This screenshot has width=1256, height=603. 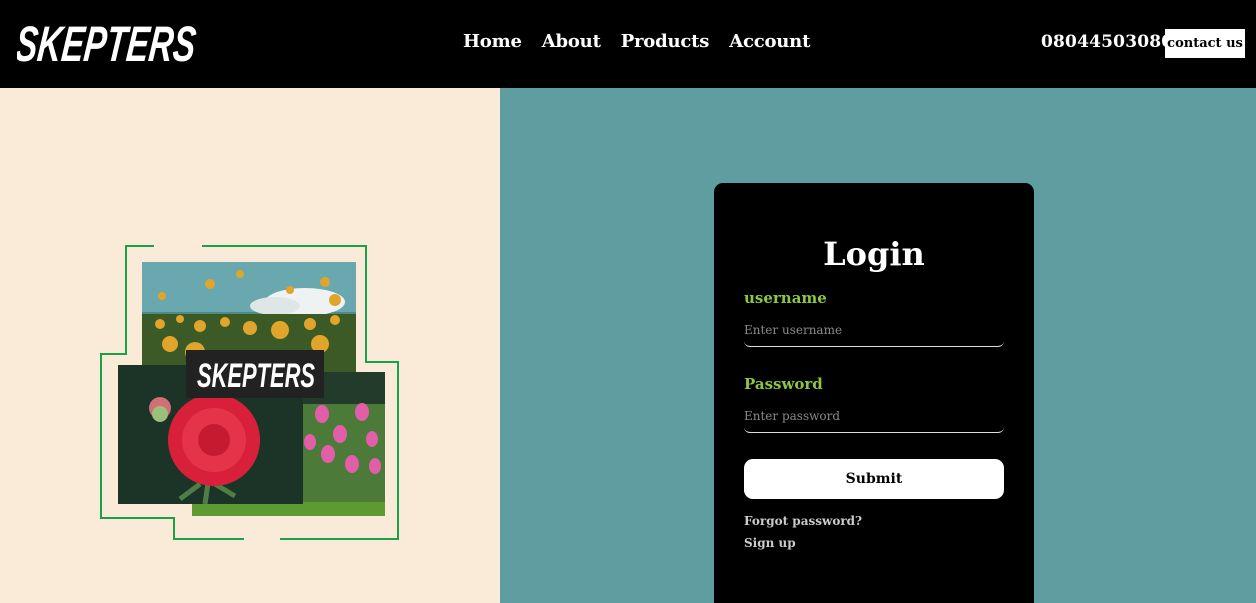 I want to click on login-title: Login, so click(x=874, y=254).